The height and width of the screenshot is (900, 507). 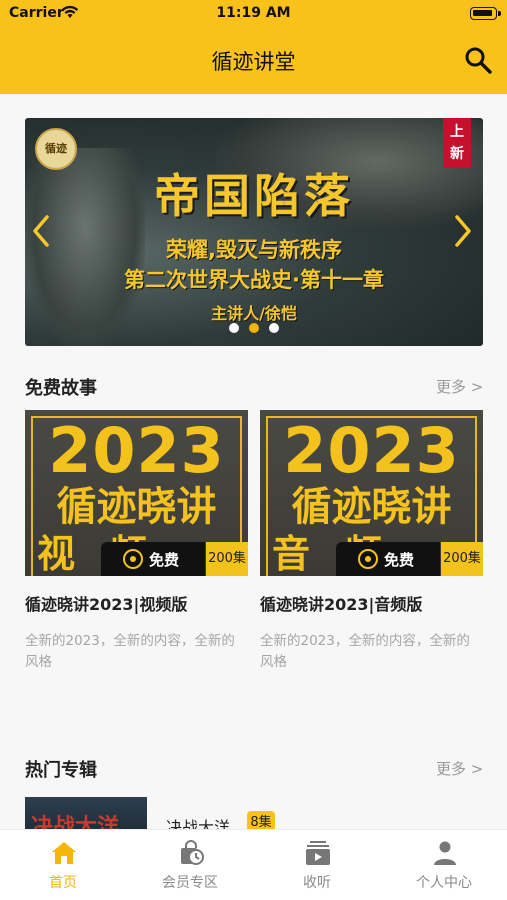 I want to click on person-icon, so click(x=445, y=853).